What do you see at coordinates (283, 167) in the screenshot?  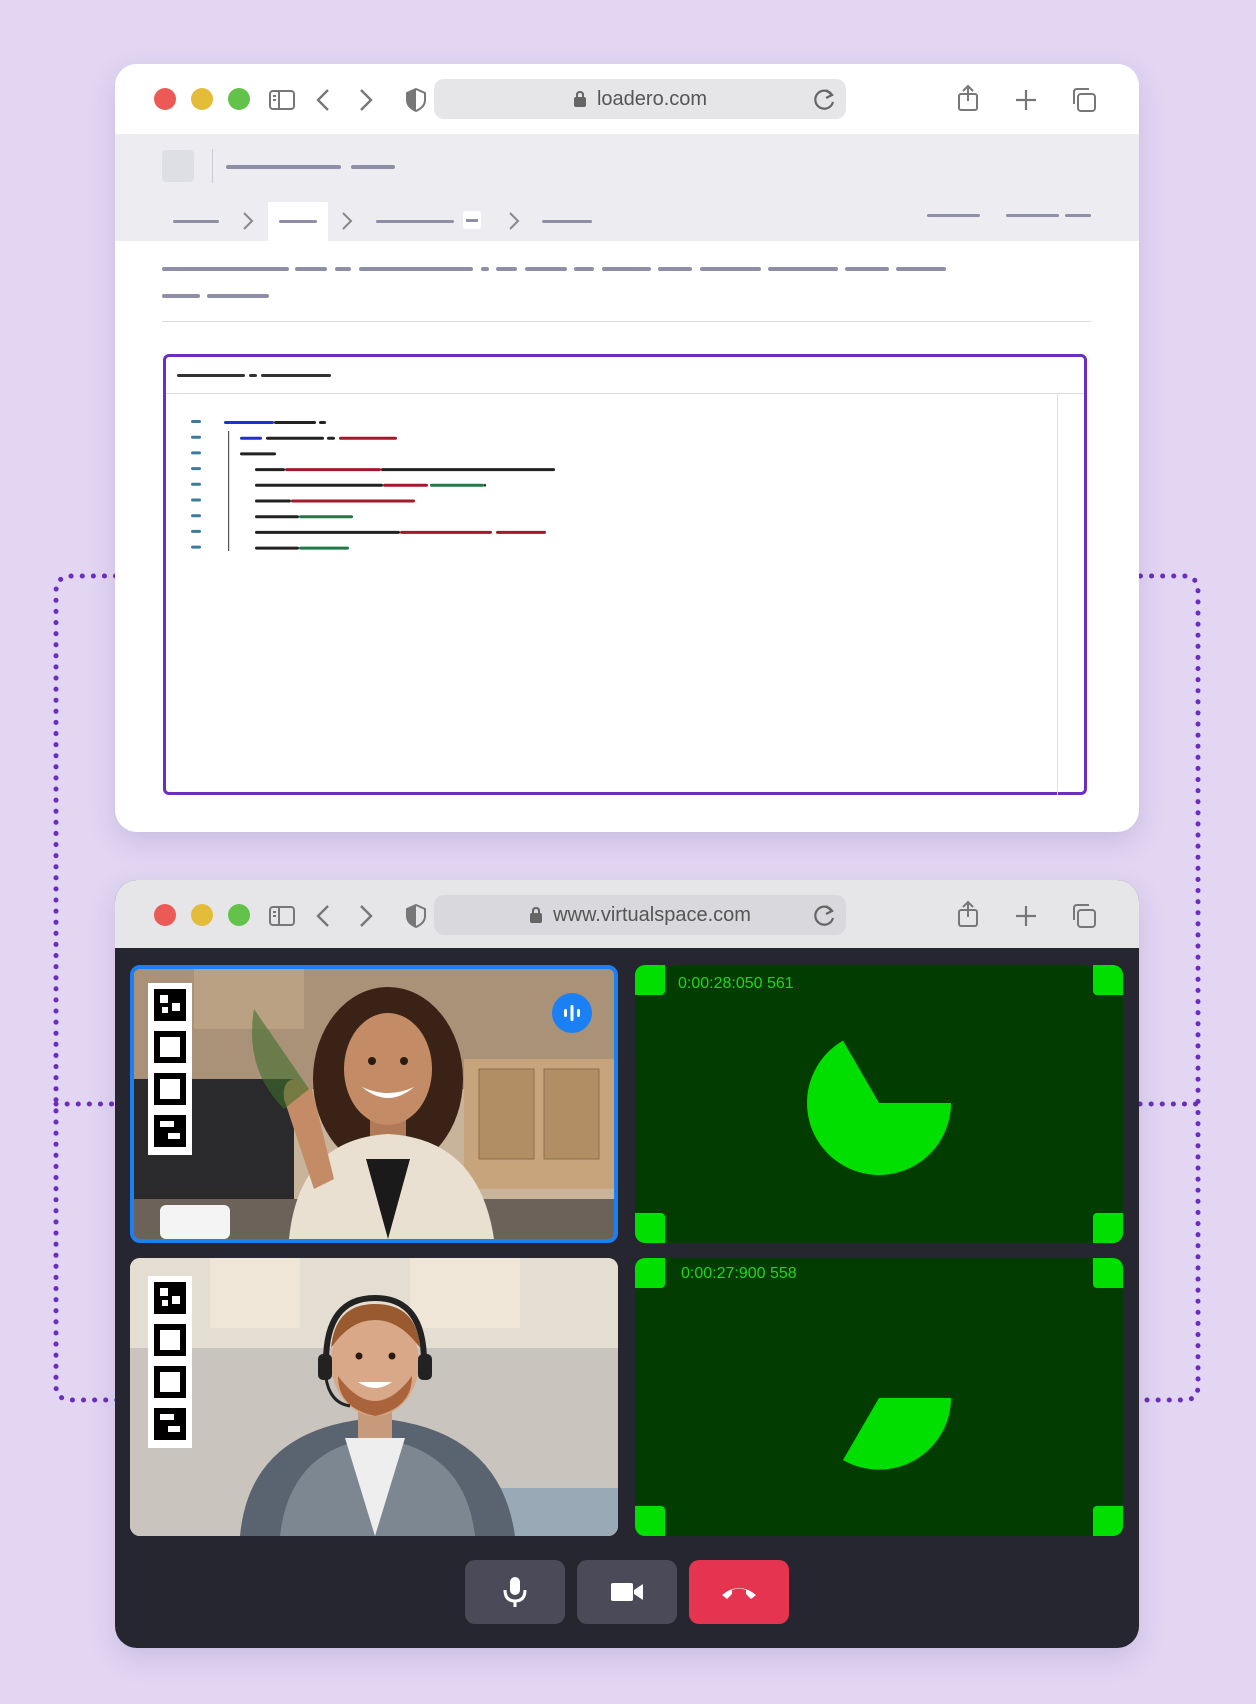 I see `app-title-placeholder` at bounding box center [283, 167].